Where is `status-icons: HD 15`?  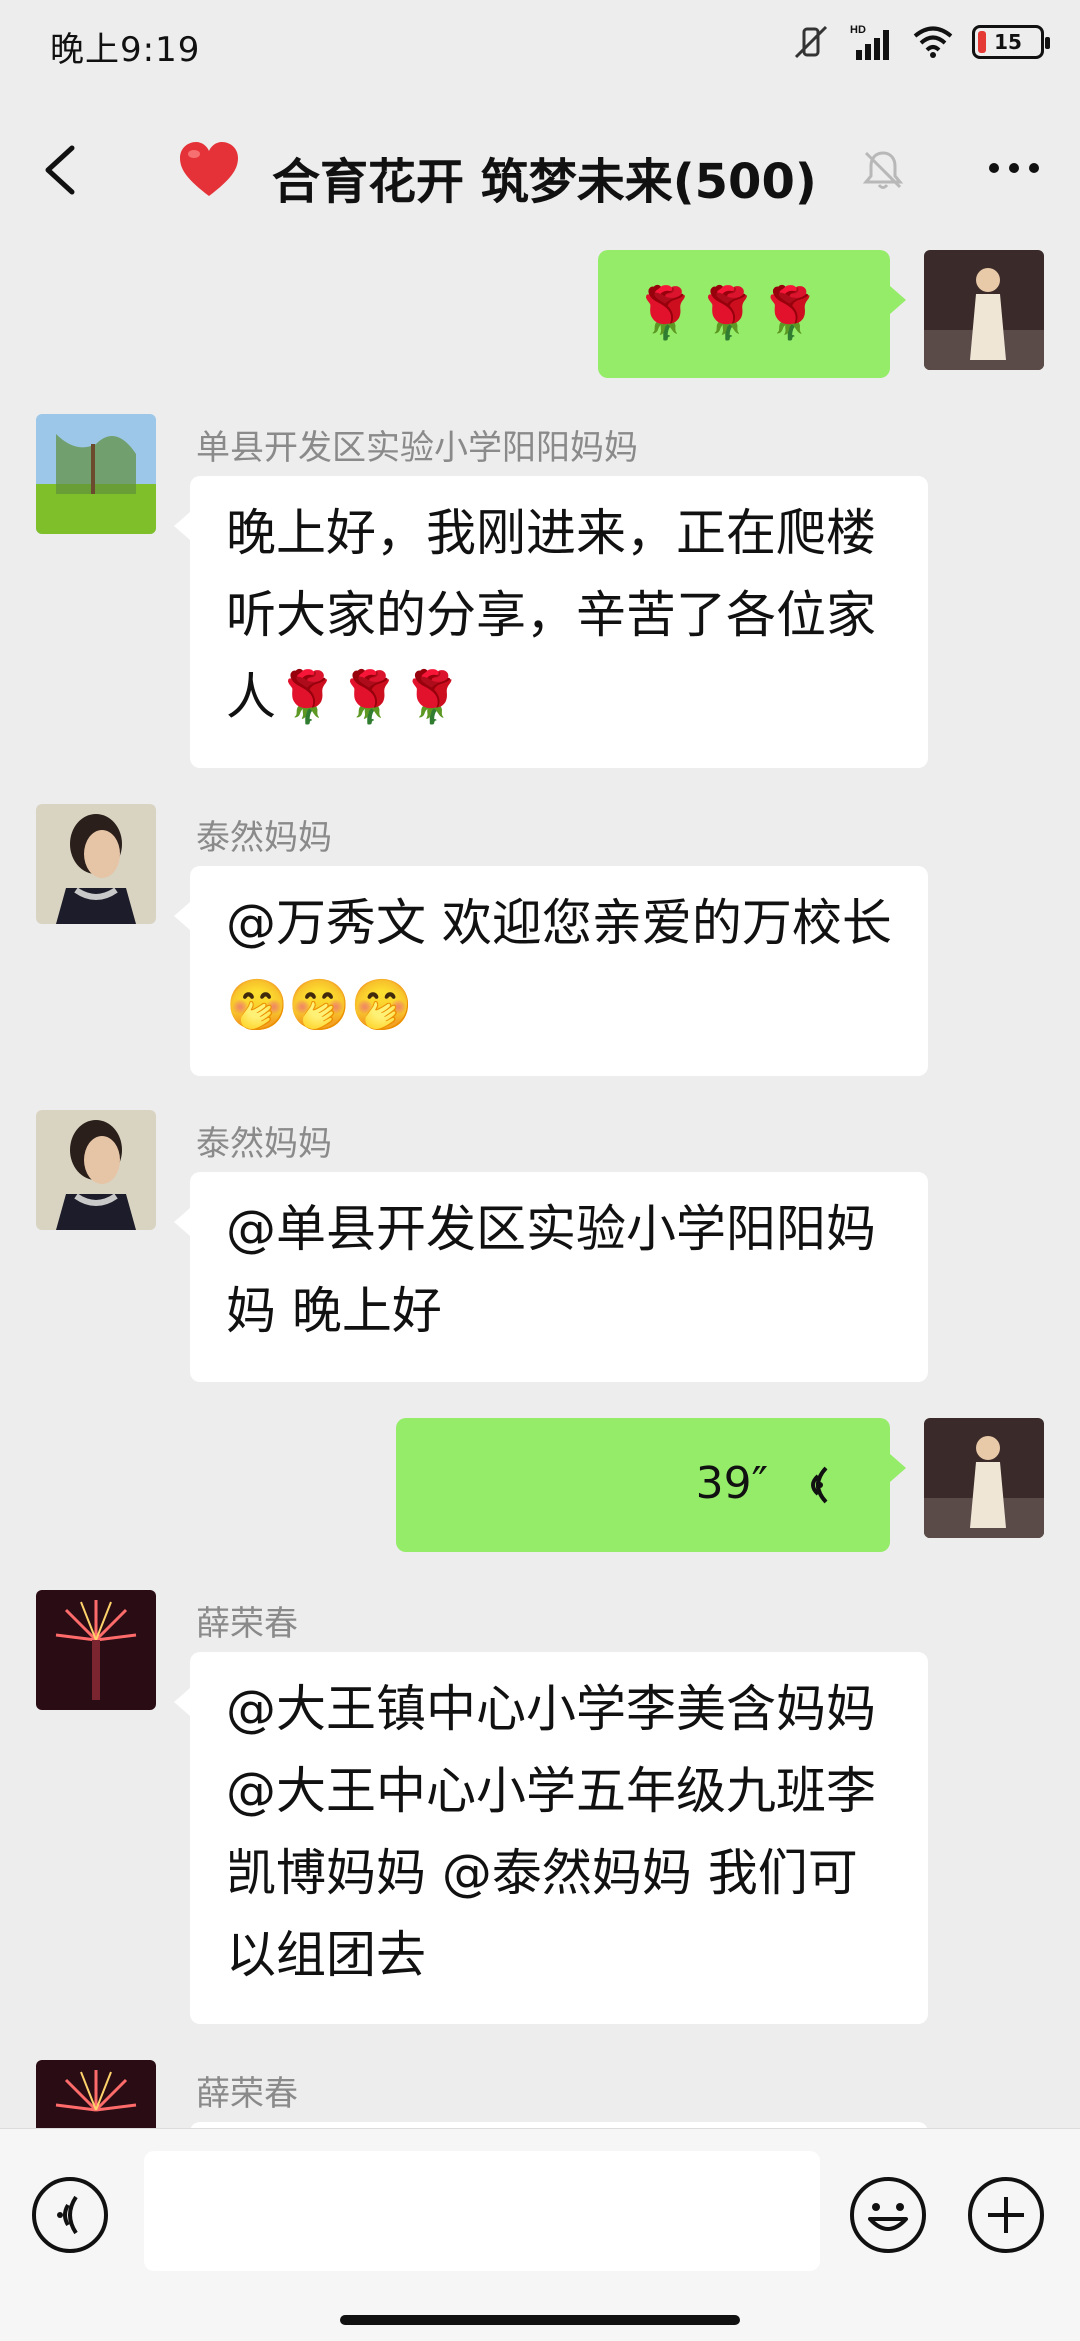
status-icons: HD 15 is located at coordinates (921, 42).